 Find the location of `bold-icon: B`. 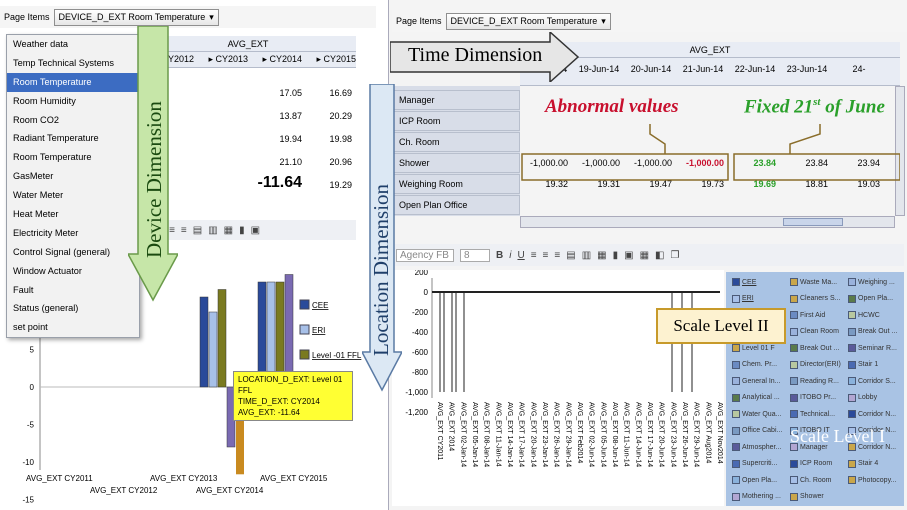

bold-icon: B is located at coordinates (499, 255).